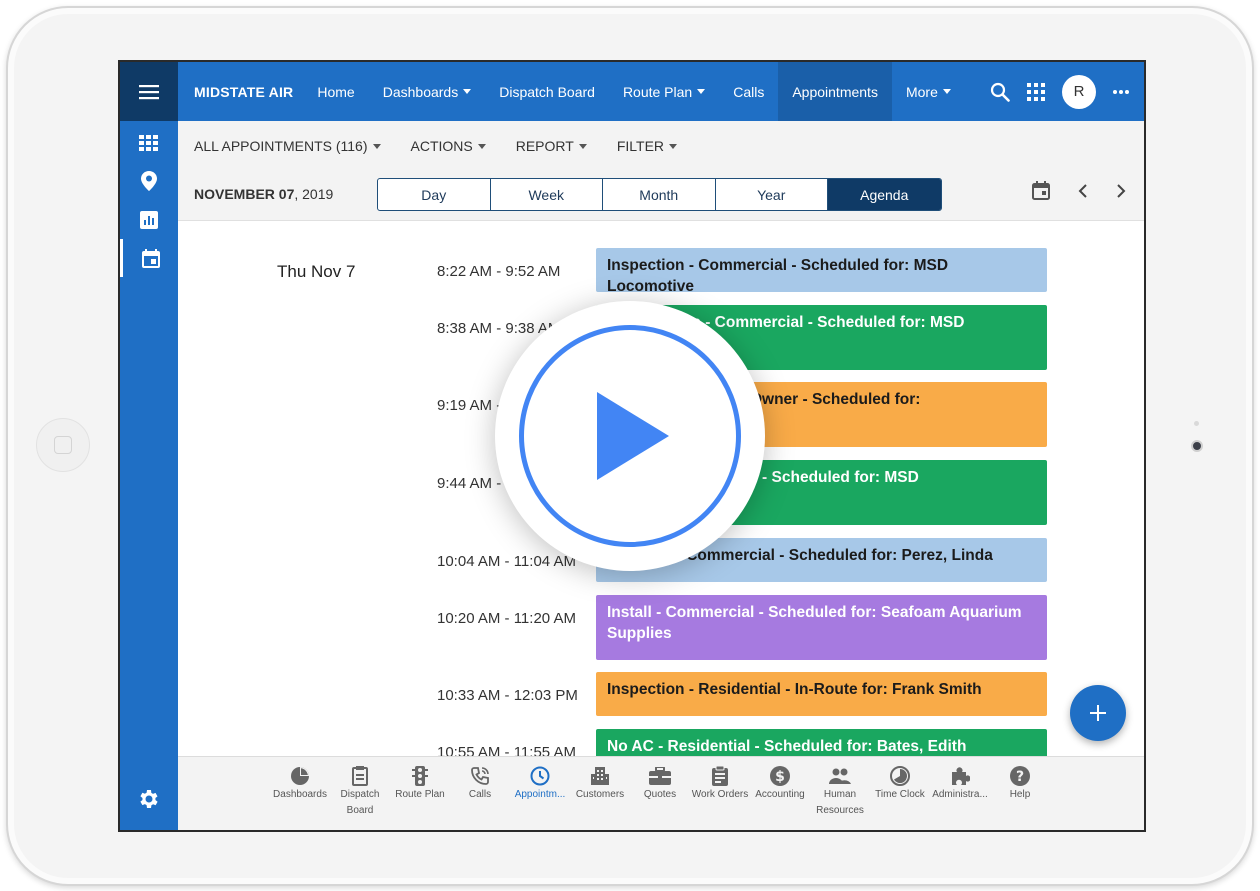 The width and height of the screenshot is (1260, 891). I want to click on nav-calls: Calls, so click(748, 91).